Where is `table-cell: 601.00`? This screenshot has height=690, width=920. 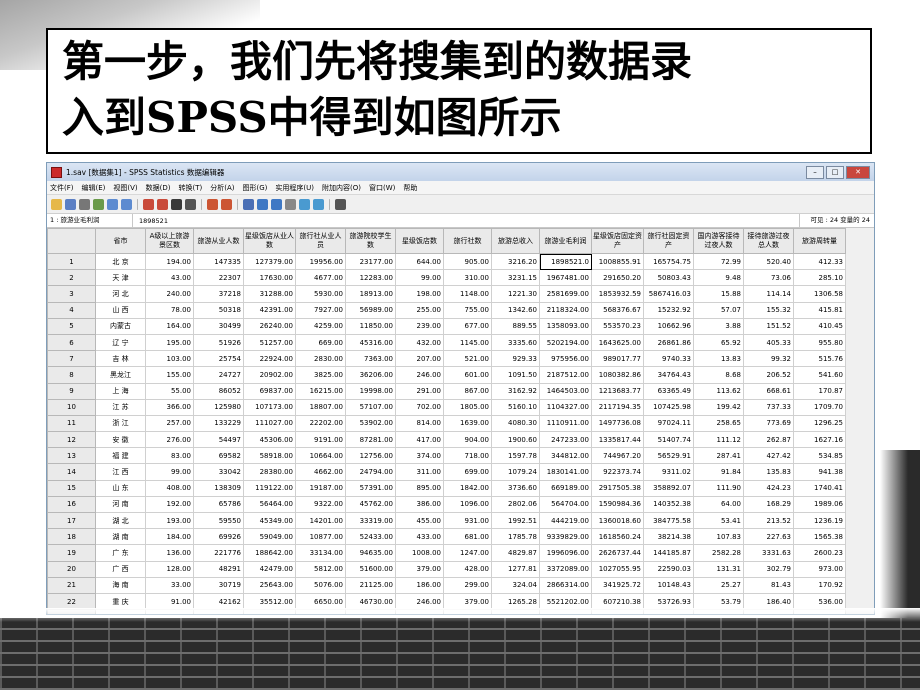
table-cell: 601.00 is located at coordinates (467, 375).